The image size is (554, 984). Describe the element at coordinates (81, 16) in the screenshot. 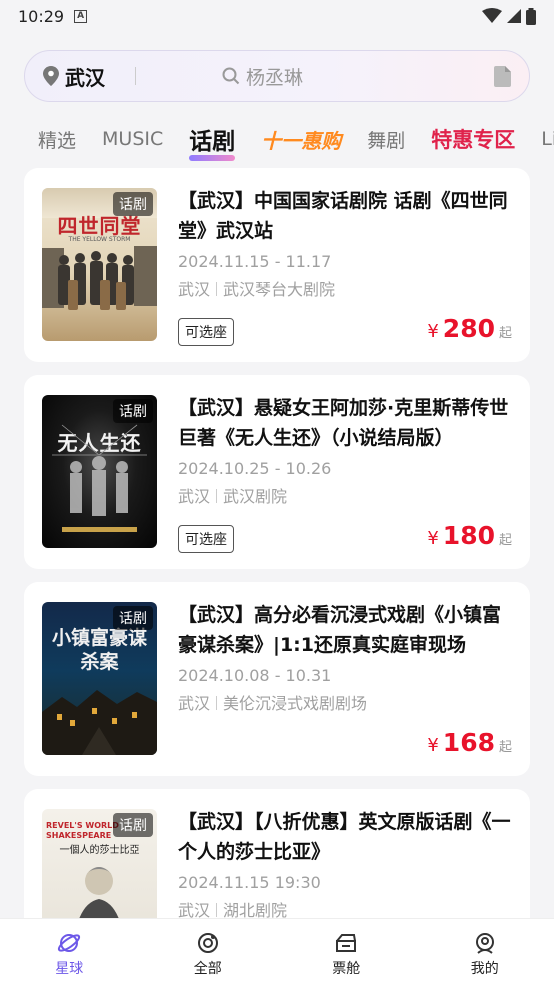

I see `notification-badge-icon: A` at that location.